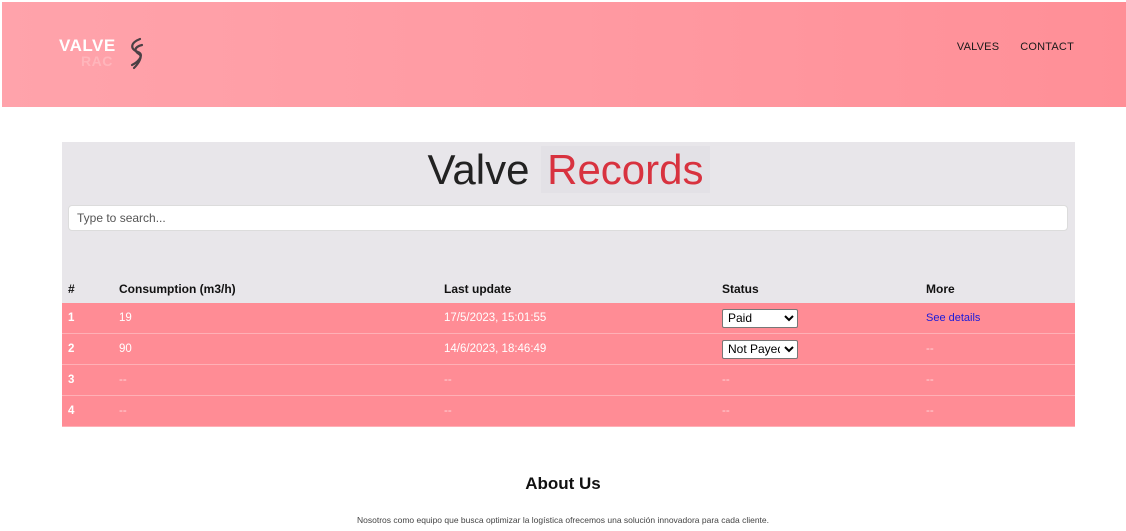 The width and height of the screenshot is (1126, 531). Describe the element at coordinates (137, 53) in the screenshot. I see `valve-swirl-icon` at that location.